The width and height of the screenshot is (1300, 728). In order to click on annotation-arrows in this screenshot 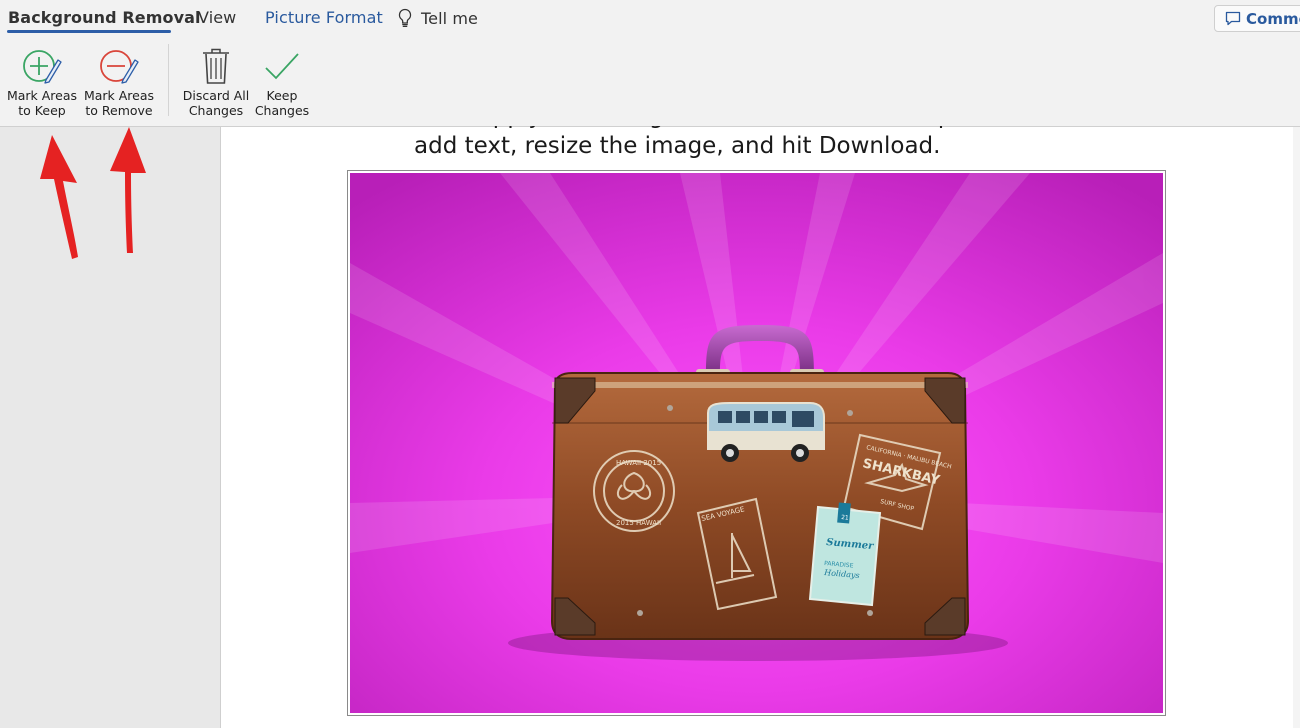, I will do `click(93, 193)`.